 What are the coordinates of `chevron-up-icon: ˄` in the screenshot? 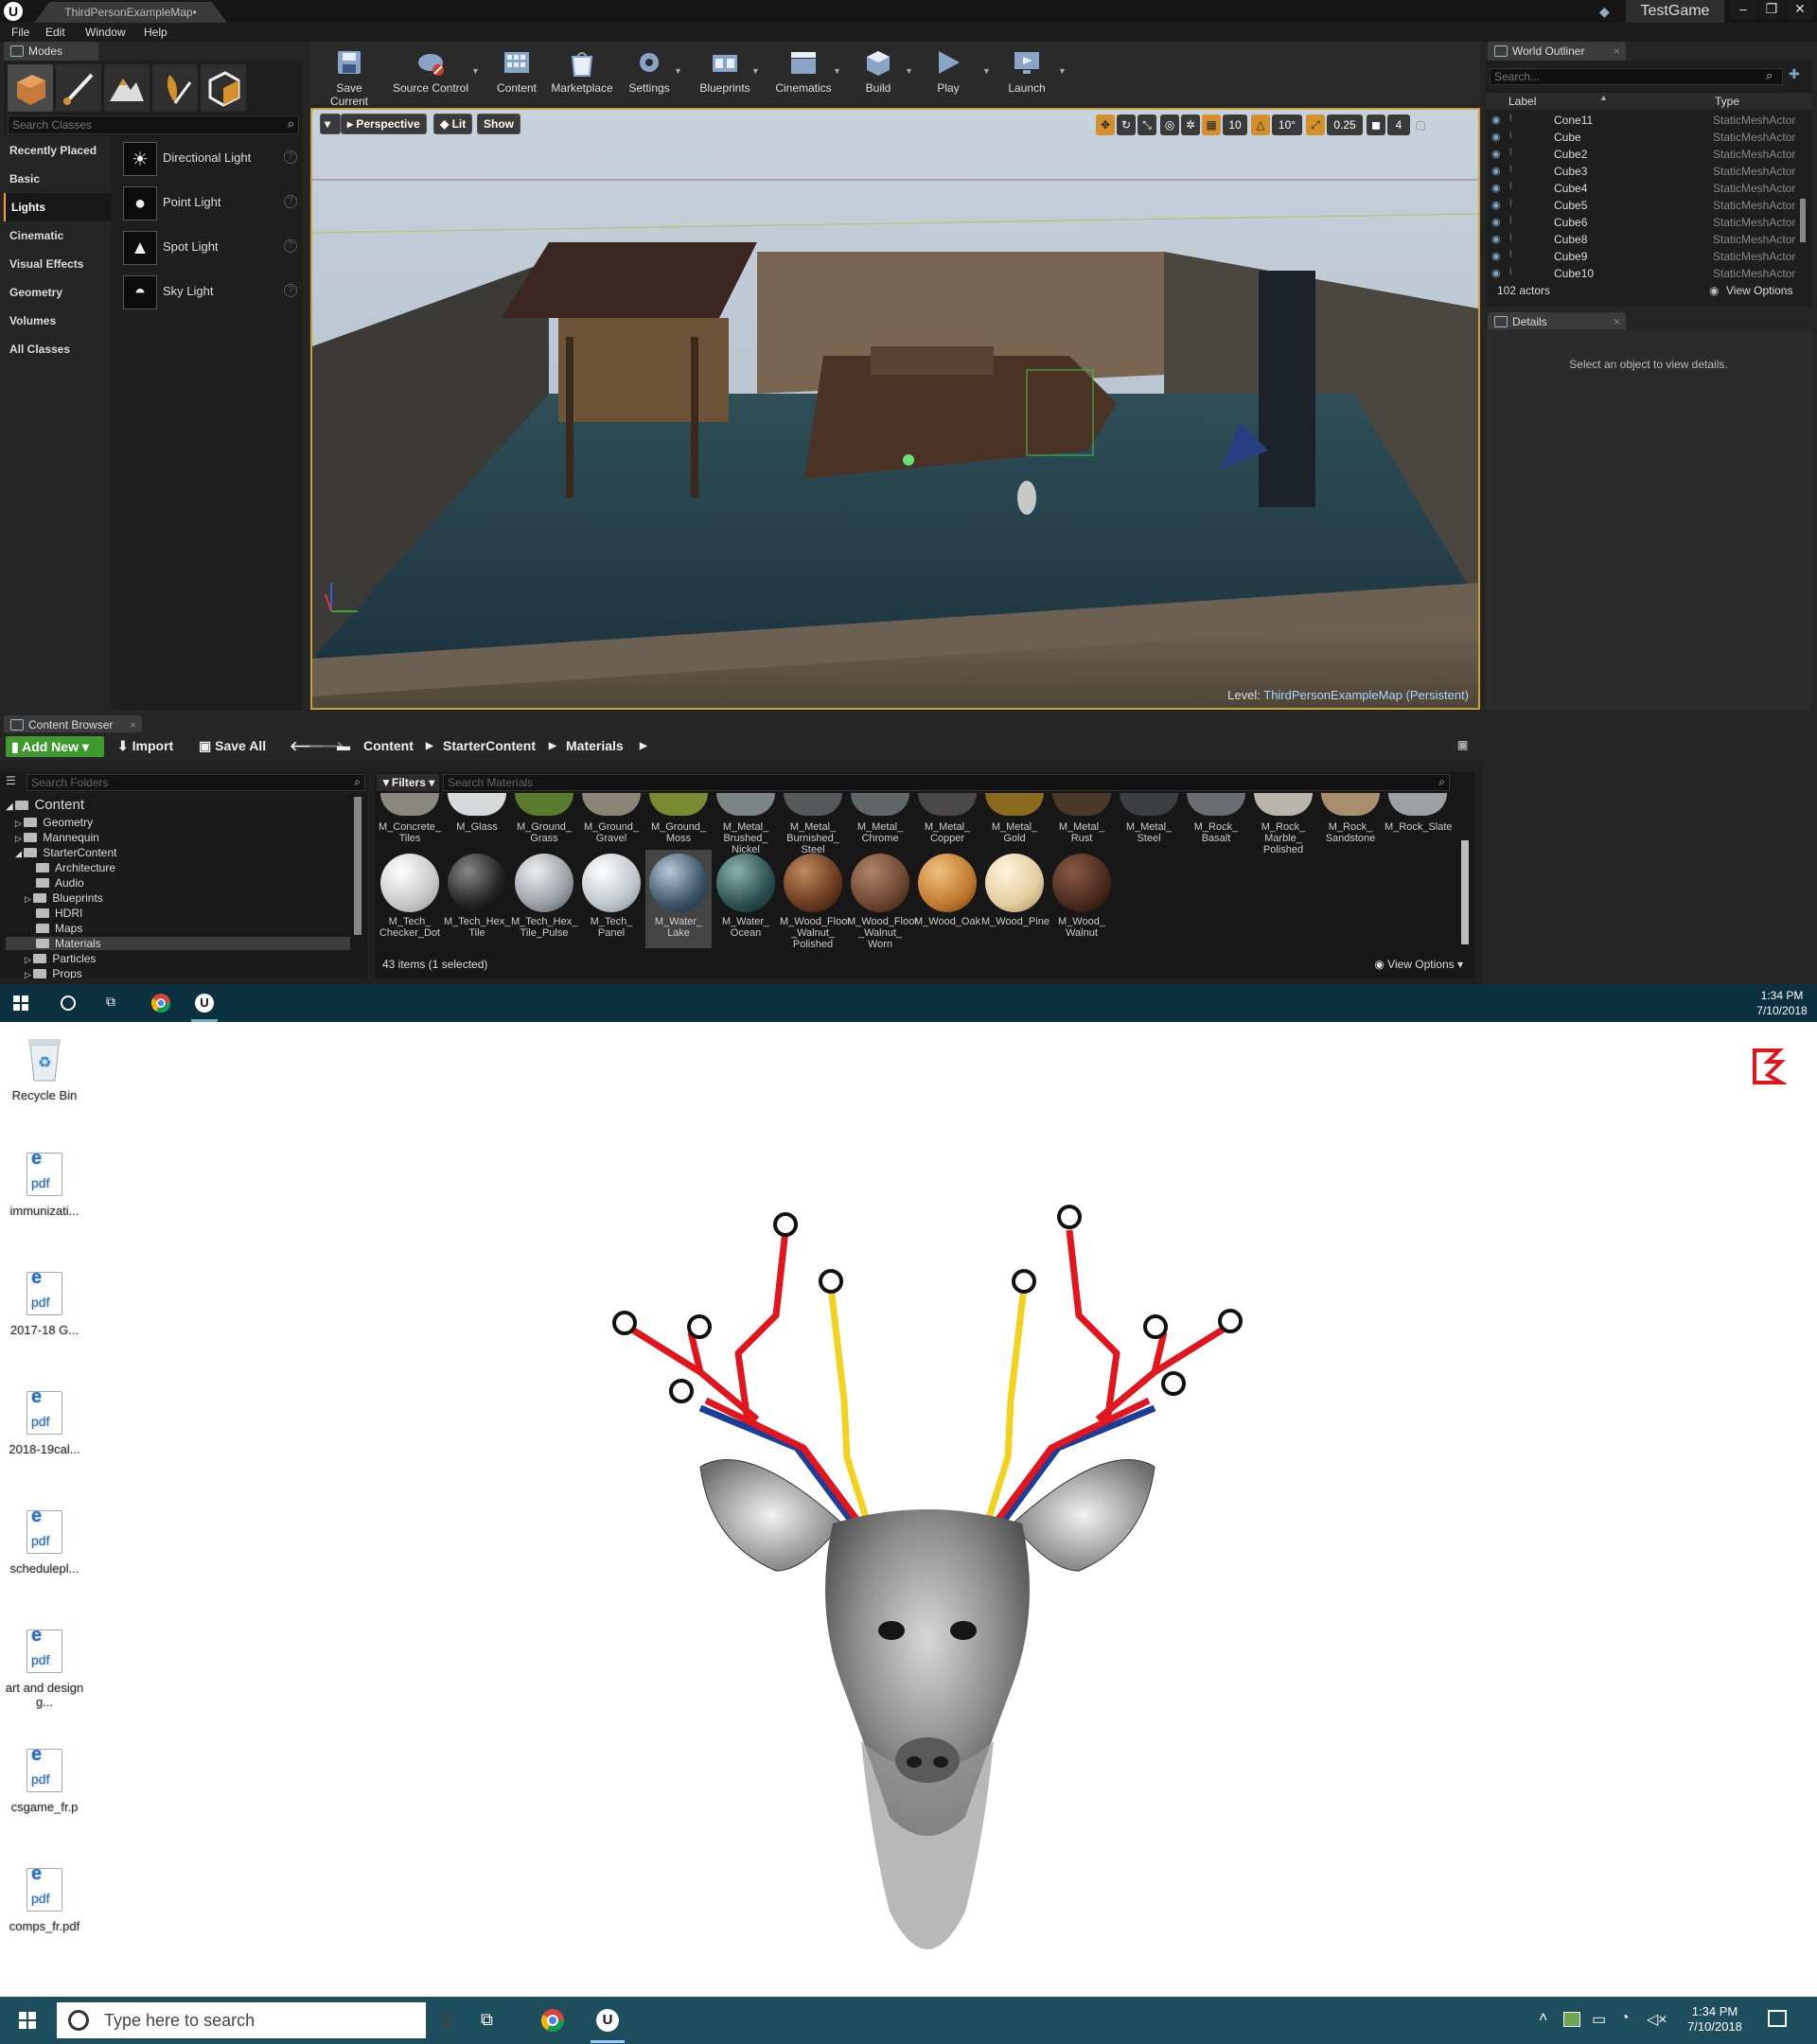 It's located at (1543, 2018).